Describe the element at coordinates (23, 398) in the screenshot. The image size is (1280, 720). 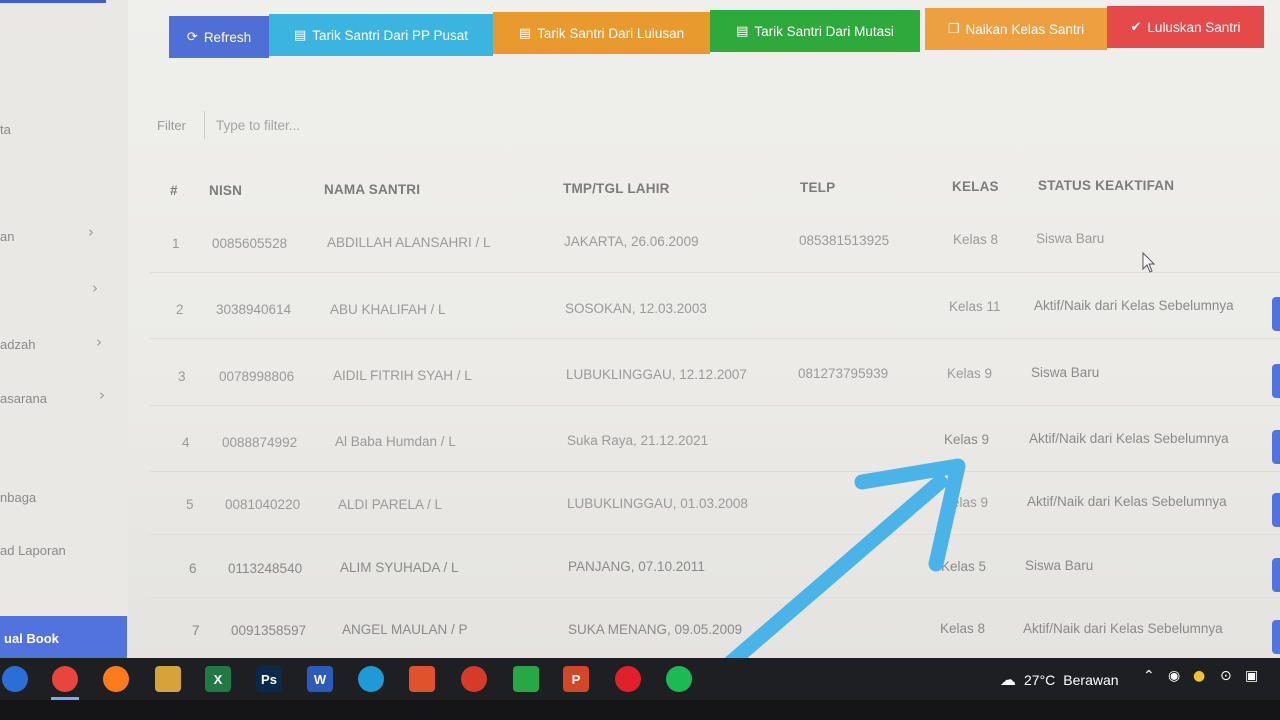
I see `sidebar-item-5: asarana` at that location.